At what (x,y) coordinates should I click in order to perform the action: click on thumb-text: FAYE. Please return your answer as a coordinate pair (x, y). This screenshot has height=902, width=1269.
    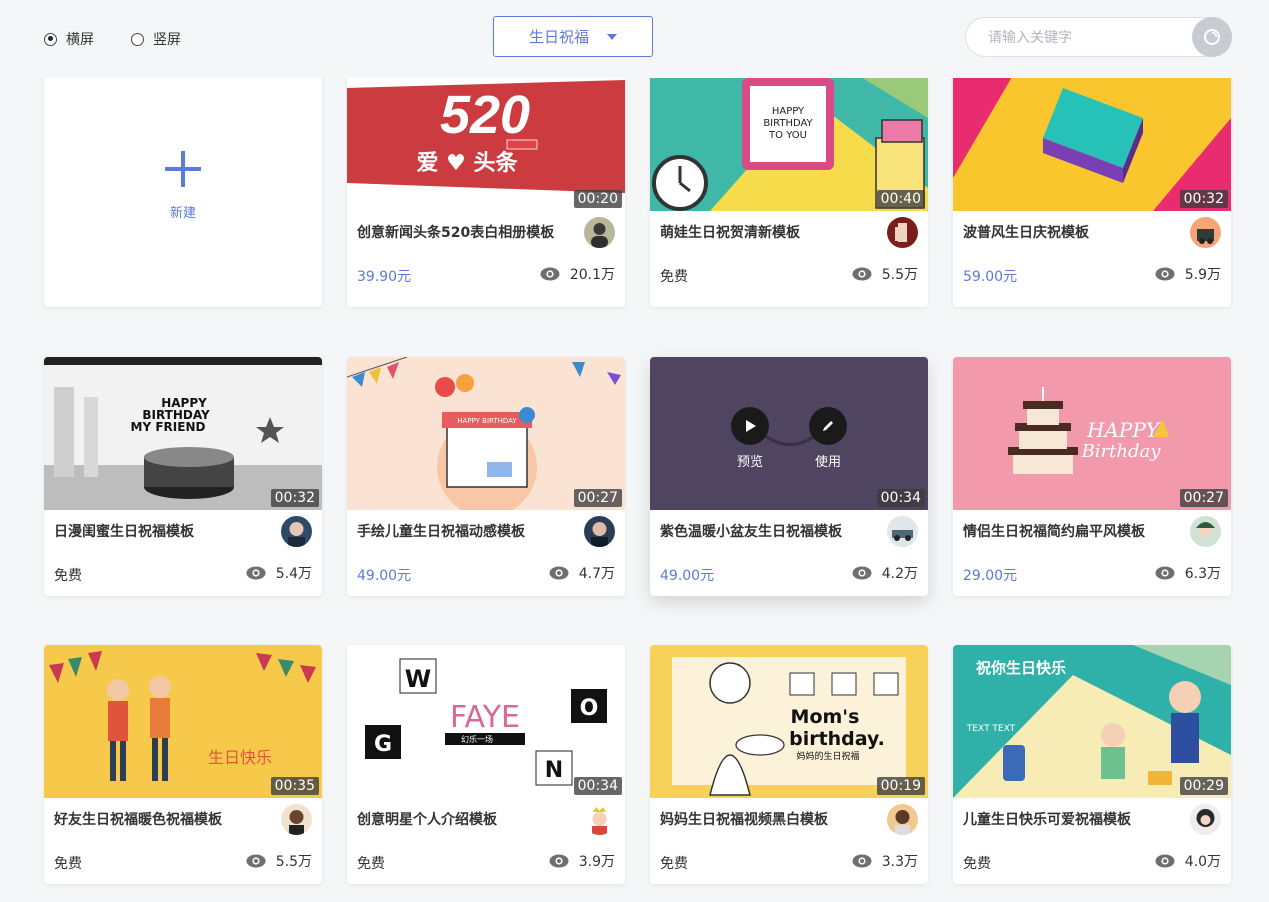
    Looking at the image, I should click on (485, 717).